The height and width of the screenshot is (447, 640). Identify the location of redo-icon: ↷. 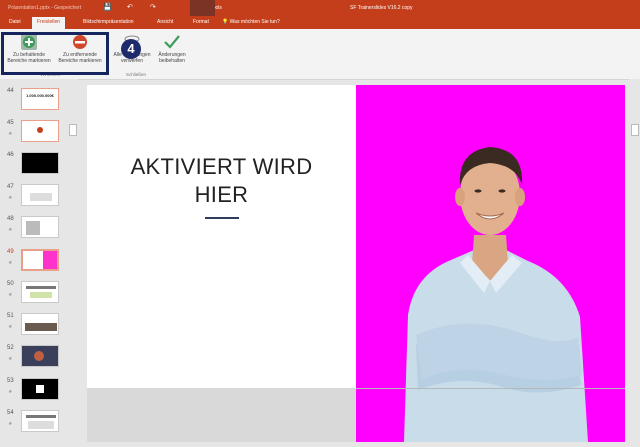
(153, 7).